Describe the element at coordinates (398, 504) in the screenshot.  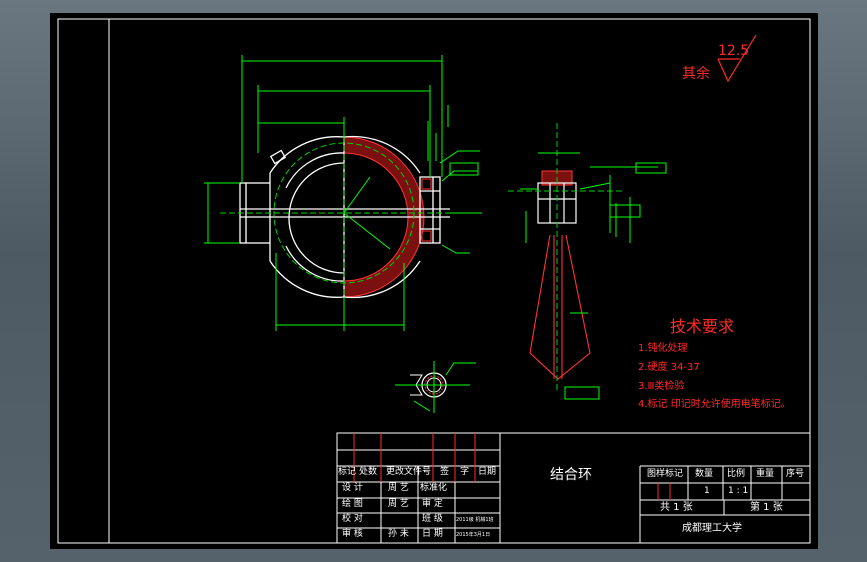
I see `tb-row-draw-name: 周 艺` at that location.